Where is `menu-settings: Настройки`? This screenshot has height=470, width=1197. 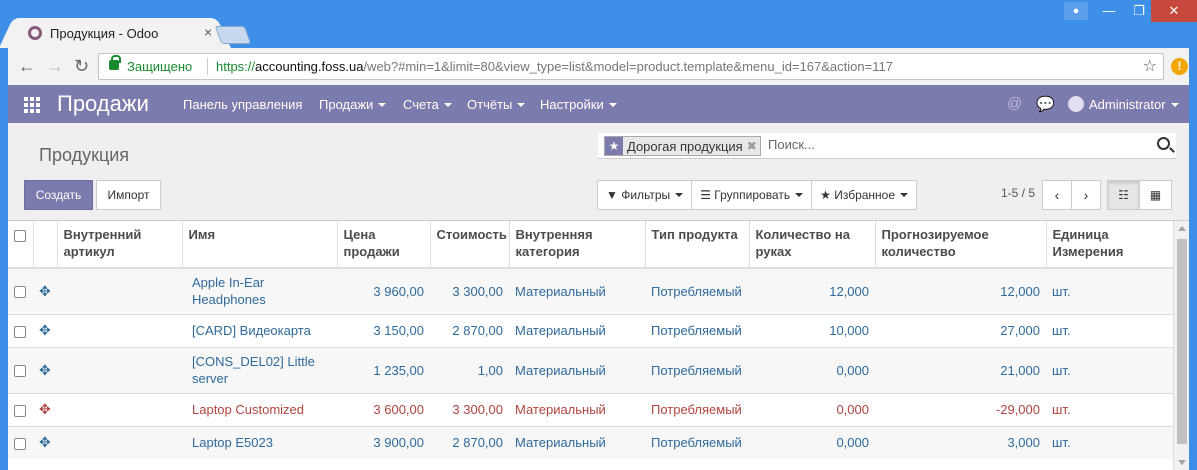
menu-settings: Настройки is located at coordinates (578, 104).